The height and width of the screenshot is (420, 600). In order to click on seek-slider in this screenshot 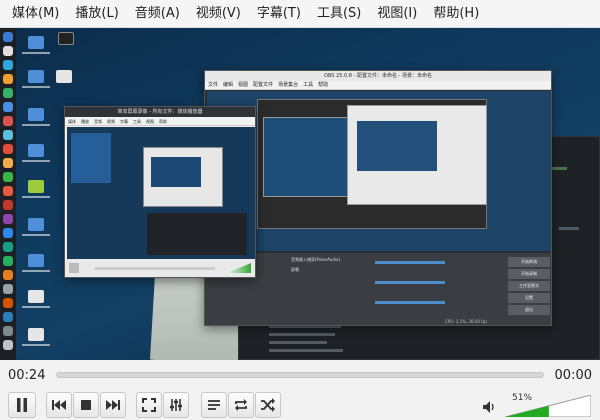, I will do `click(300, 375)`.